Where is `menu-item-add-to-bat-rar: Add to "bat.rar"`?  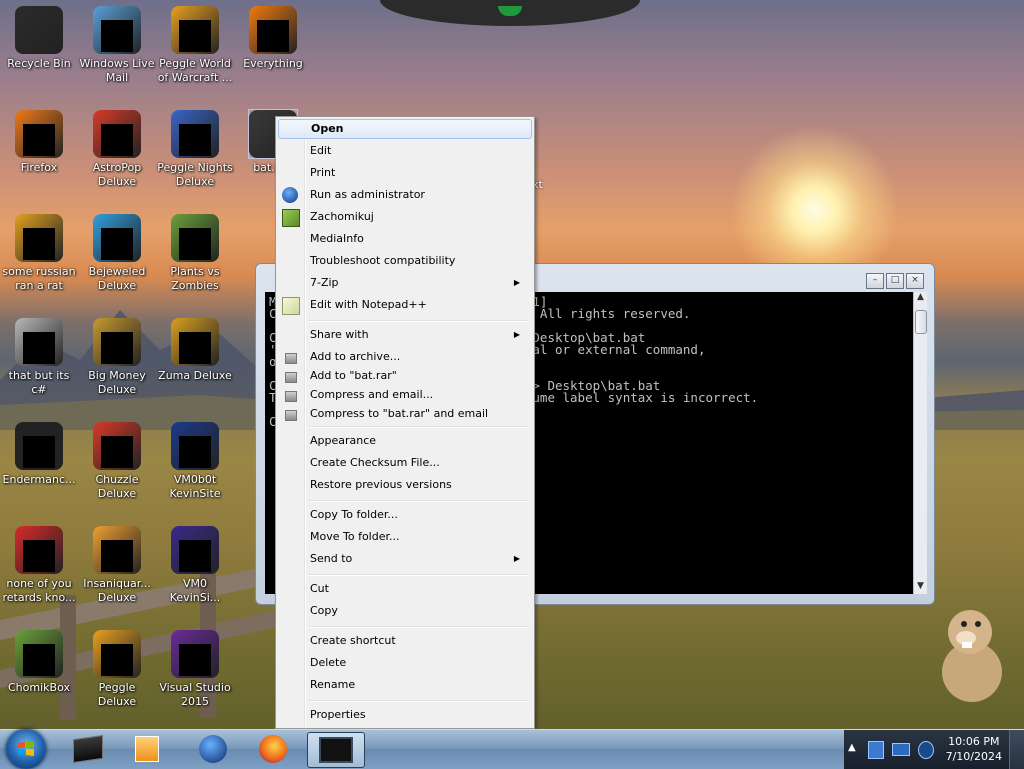
menu-item-add-to-bat-rar: Add to "bat.rar" is located at coordinates (404, 376).